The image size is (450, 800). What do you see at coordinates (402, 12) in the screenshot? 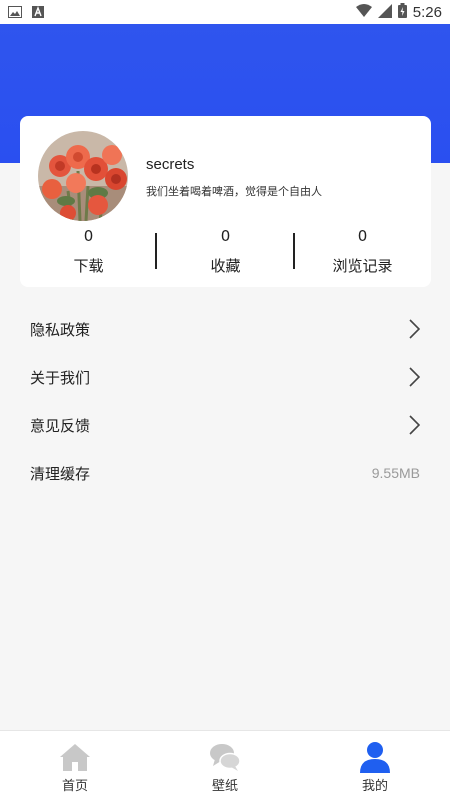
I see `battery-icon` at bounding box center [402, 12].